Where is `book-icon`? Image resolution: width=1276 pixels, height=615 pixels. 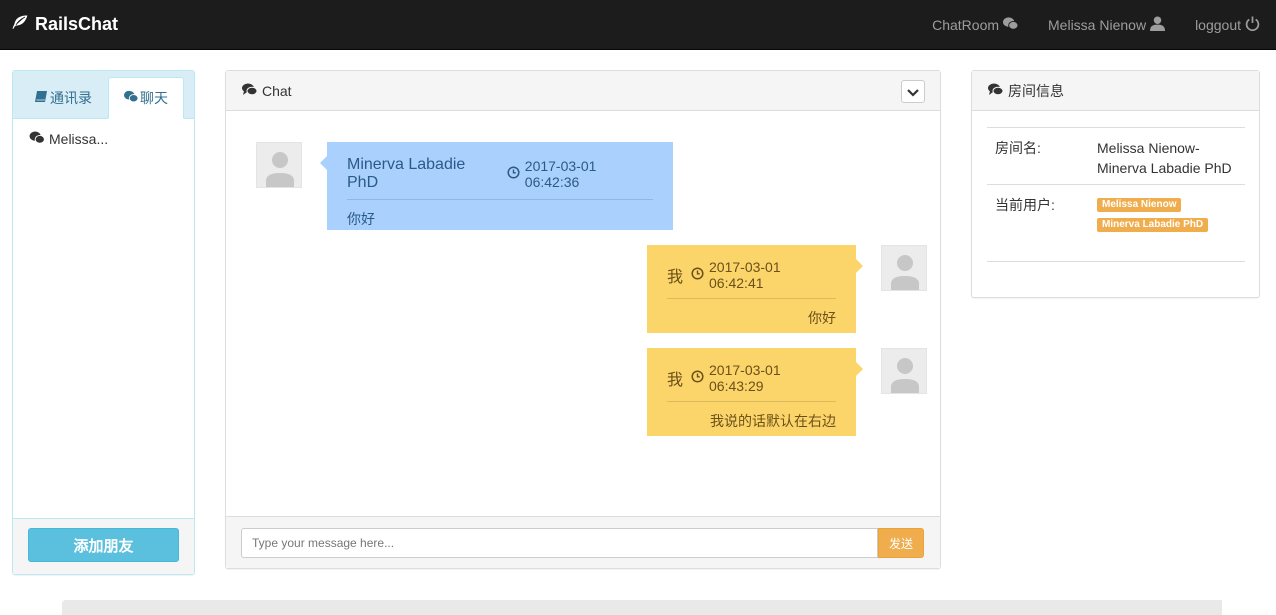 book-icon is located at coordinates (41, 98).